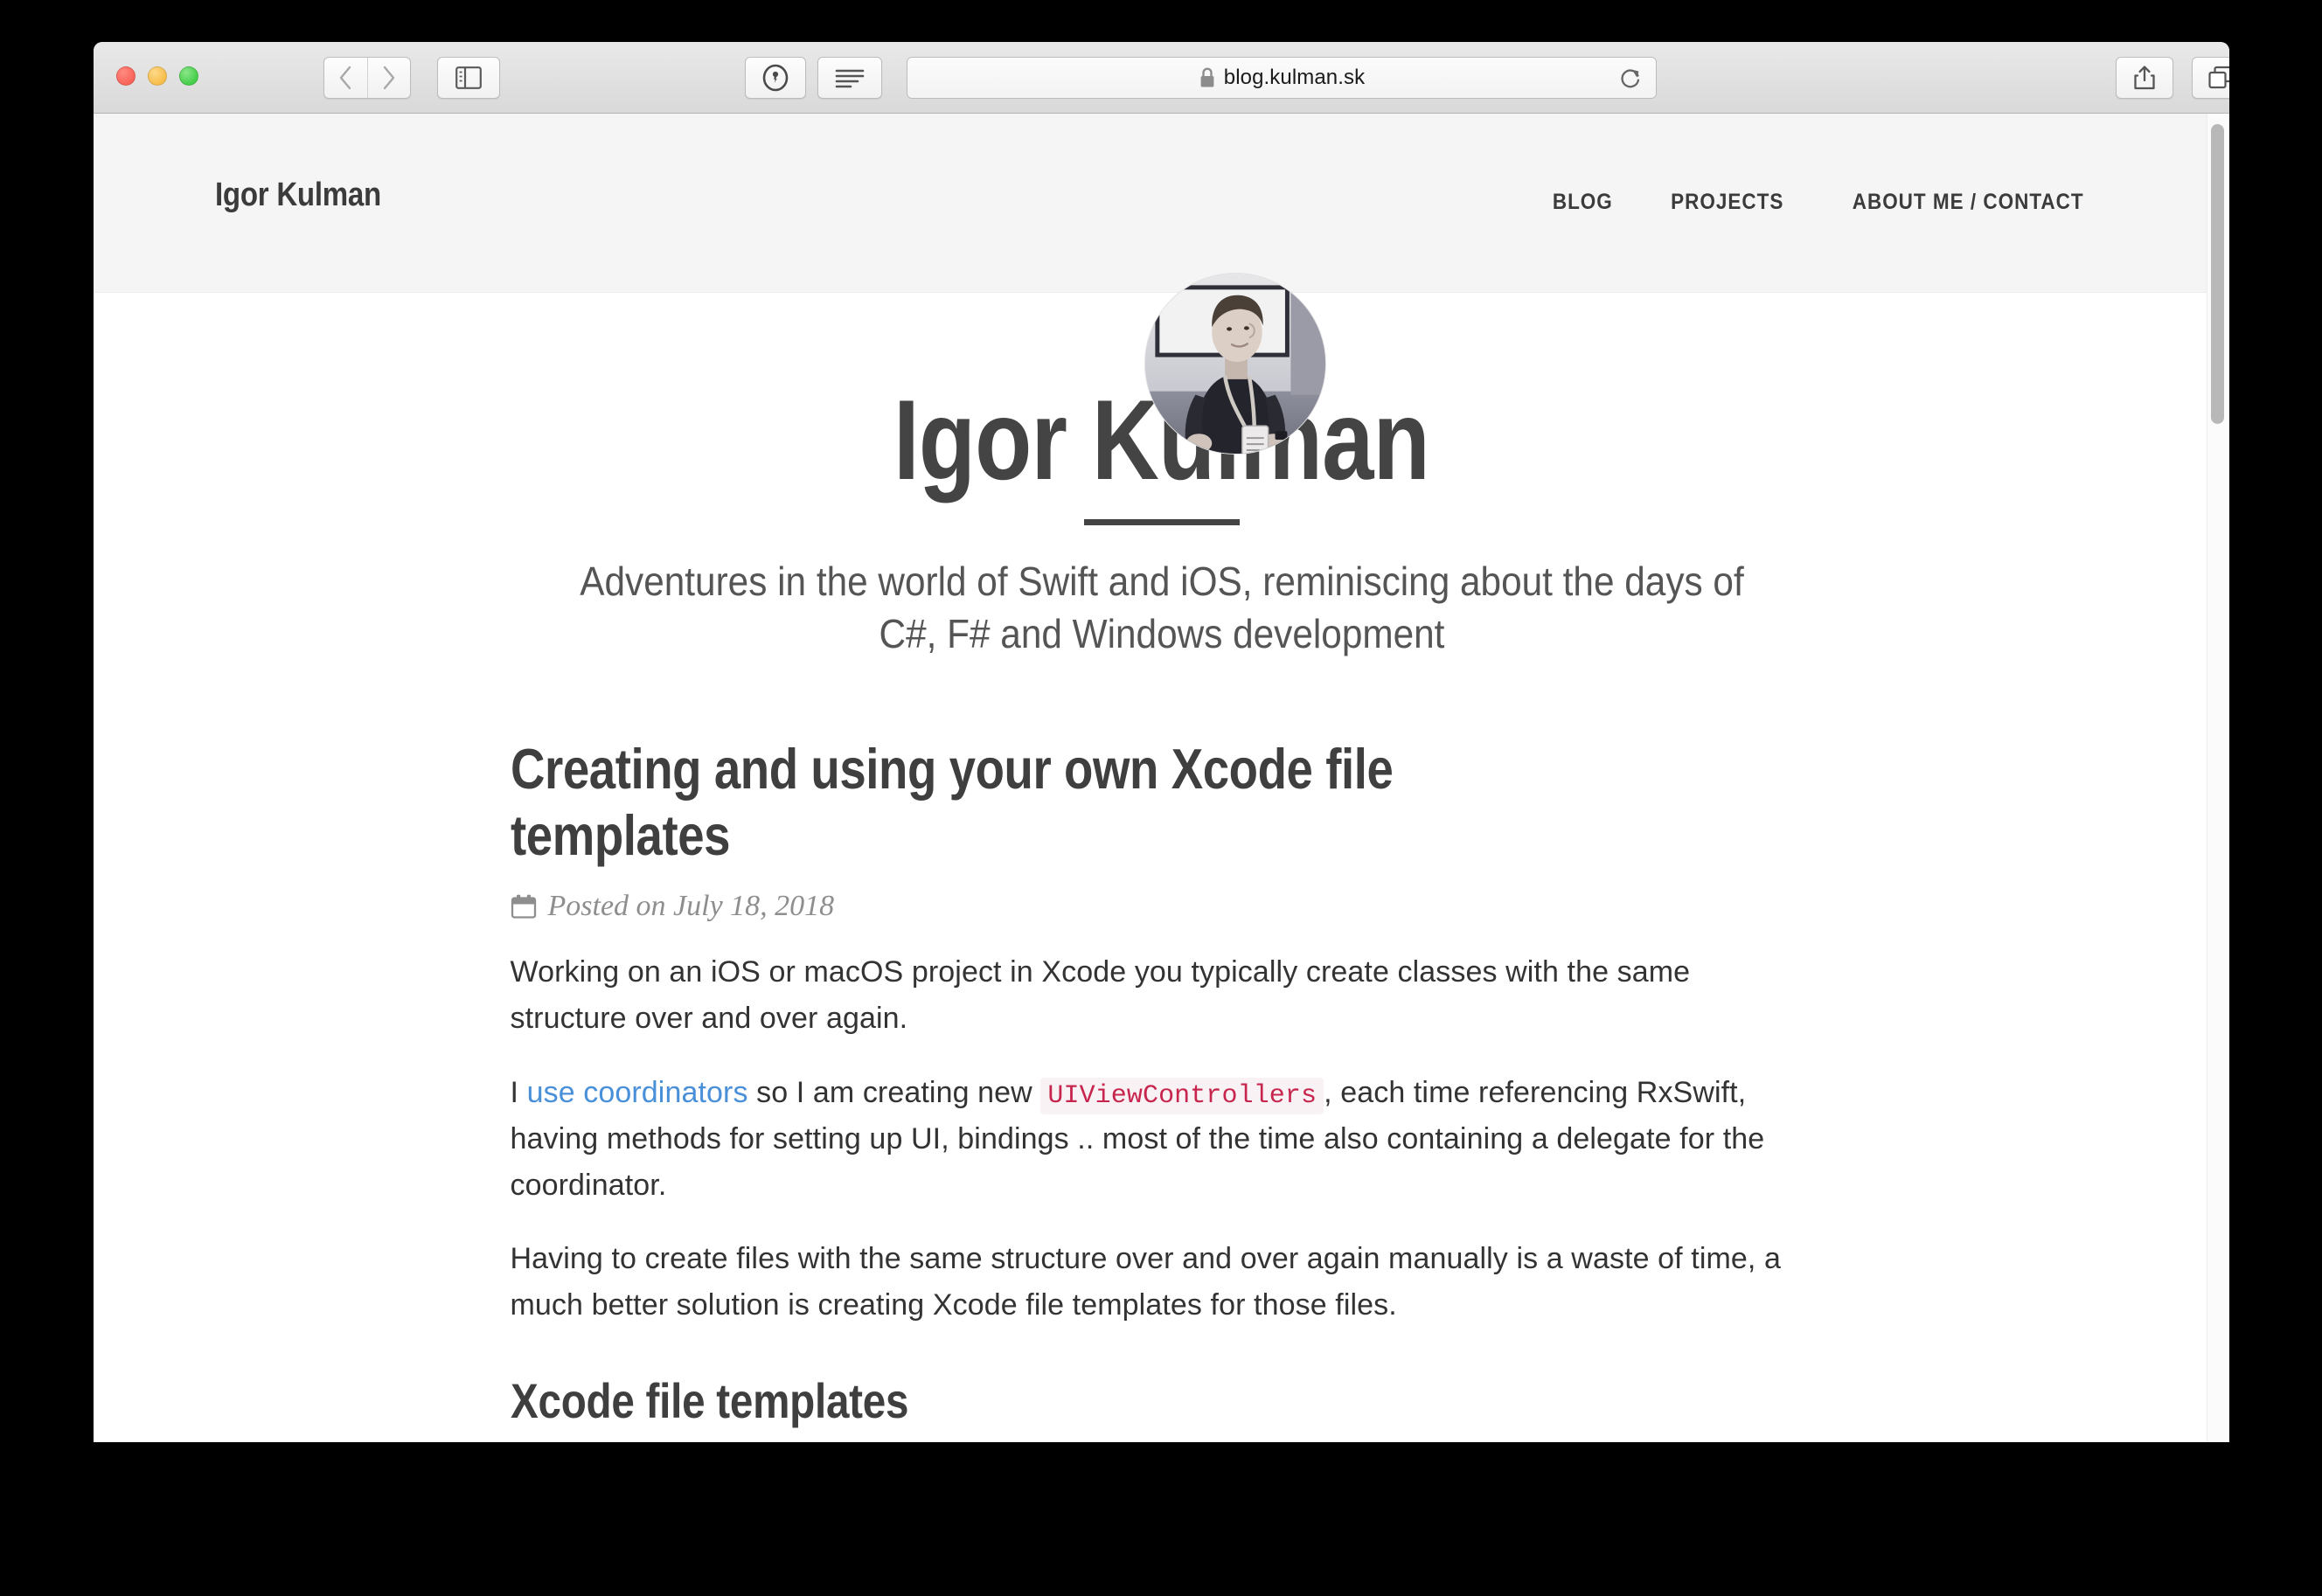 The image size is (2322, 1596). I want to click on forward-button, so click(389, 78).